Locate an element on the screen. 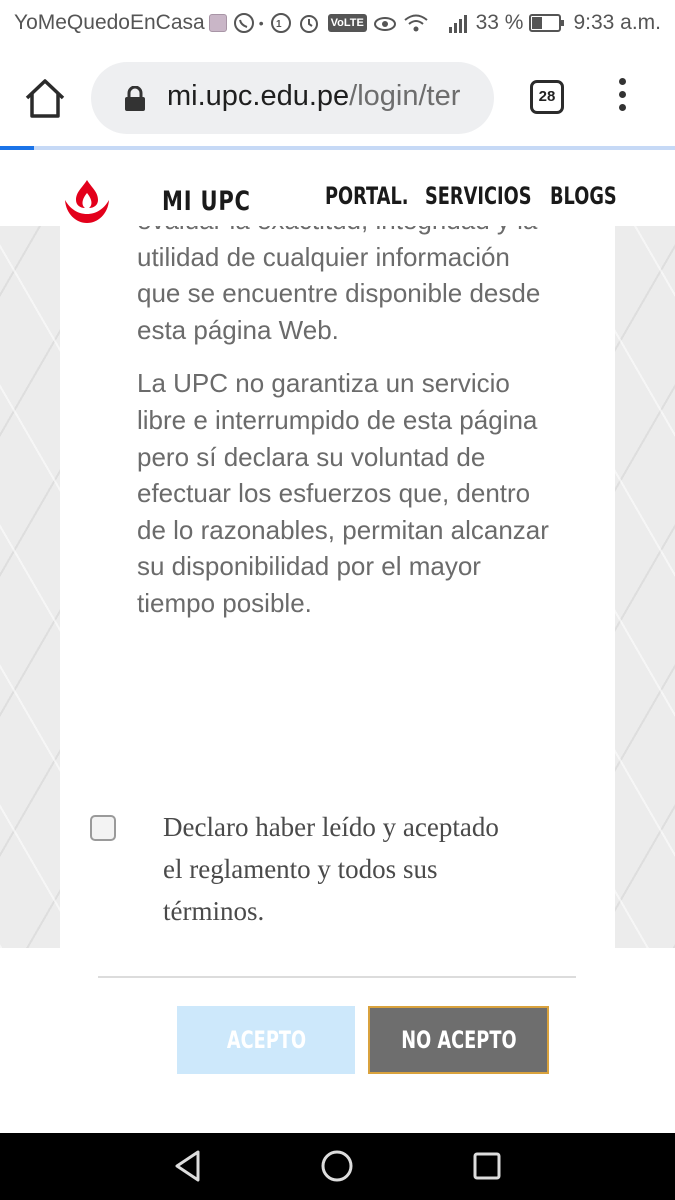 This screenshot has width=675, height=1200. home-nav-icon is located at coordinates (337, 1166).